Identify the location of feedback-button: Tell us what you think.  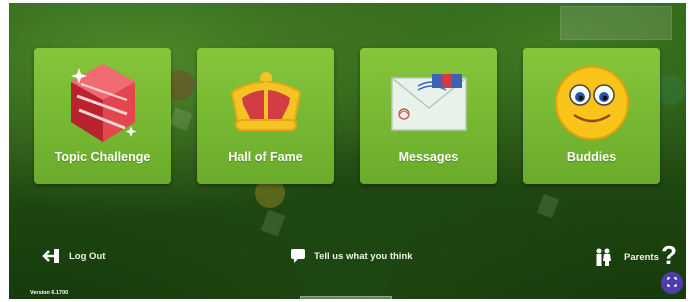
(351, 256).